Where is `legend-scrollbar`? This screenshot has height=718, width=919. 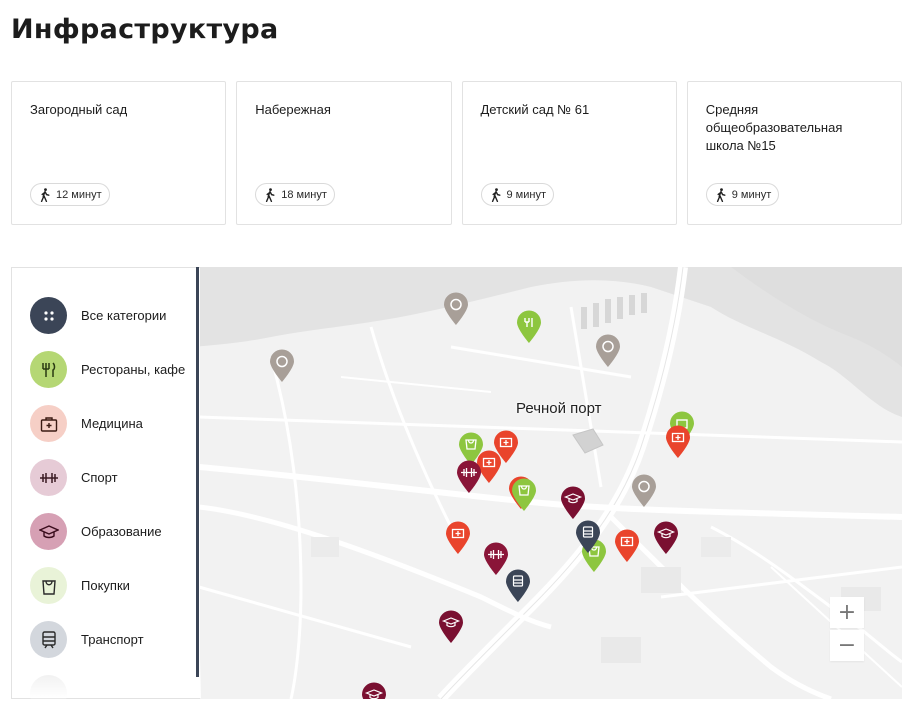
legend-scrollbar is located at coordinates (197, 472).